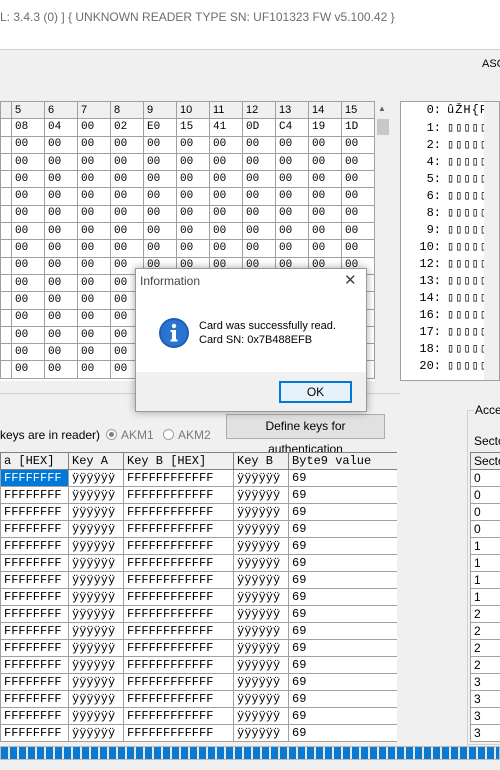  I want to click on ascii-scrollbar, so click(491, 241).